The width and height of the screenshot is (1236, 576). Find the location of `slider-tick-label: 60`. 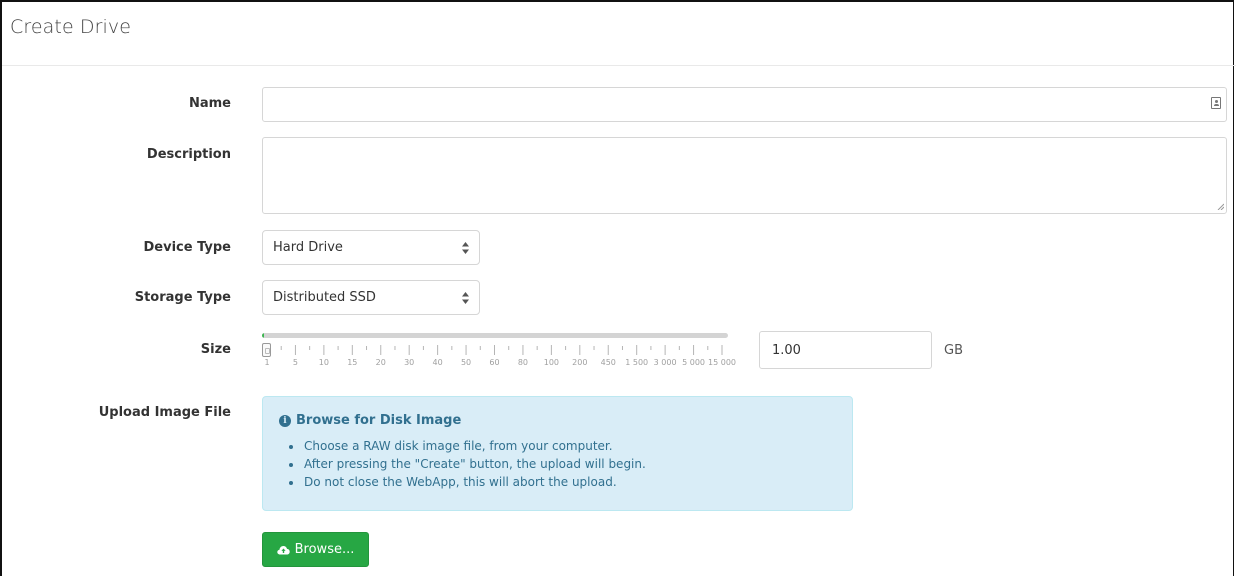

slider-tick-label: 60 is located at coordinates (494, 362).